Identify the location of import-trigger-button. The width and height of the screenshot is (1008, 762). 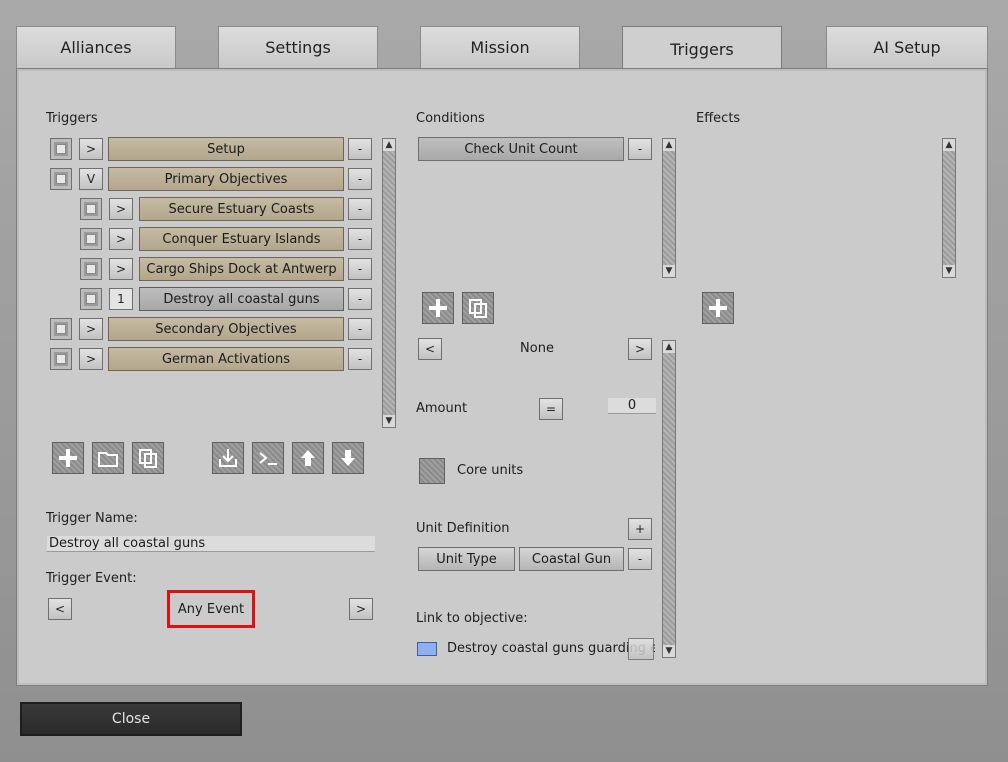
(228, 458).